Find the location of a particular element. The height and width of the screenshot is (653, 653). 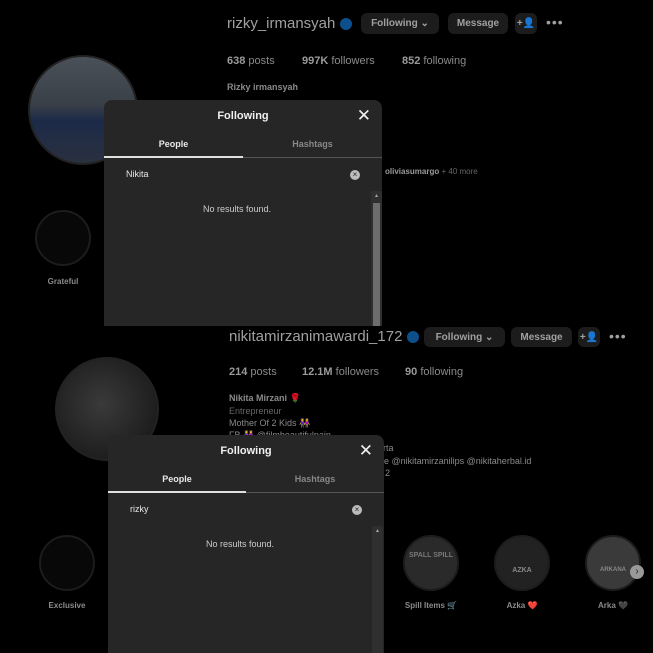

bio-line-partial: 2 is located at coordinates (388, 473).